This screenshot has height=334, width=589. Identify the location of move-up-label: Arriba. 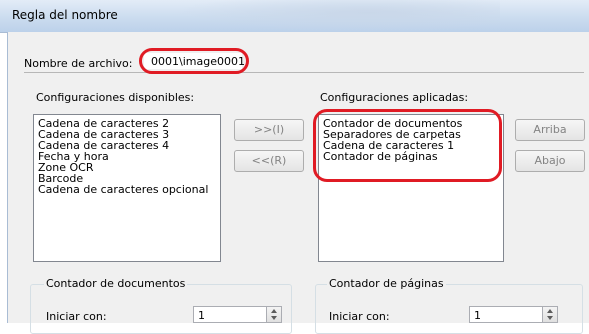
(550, 129).